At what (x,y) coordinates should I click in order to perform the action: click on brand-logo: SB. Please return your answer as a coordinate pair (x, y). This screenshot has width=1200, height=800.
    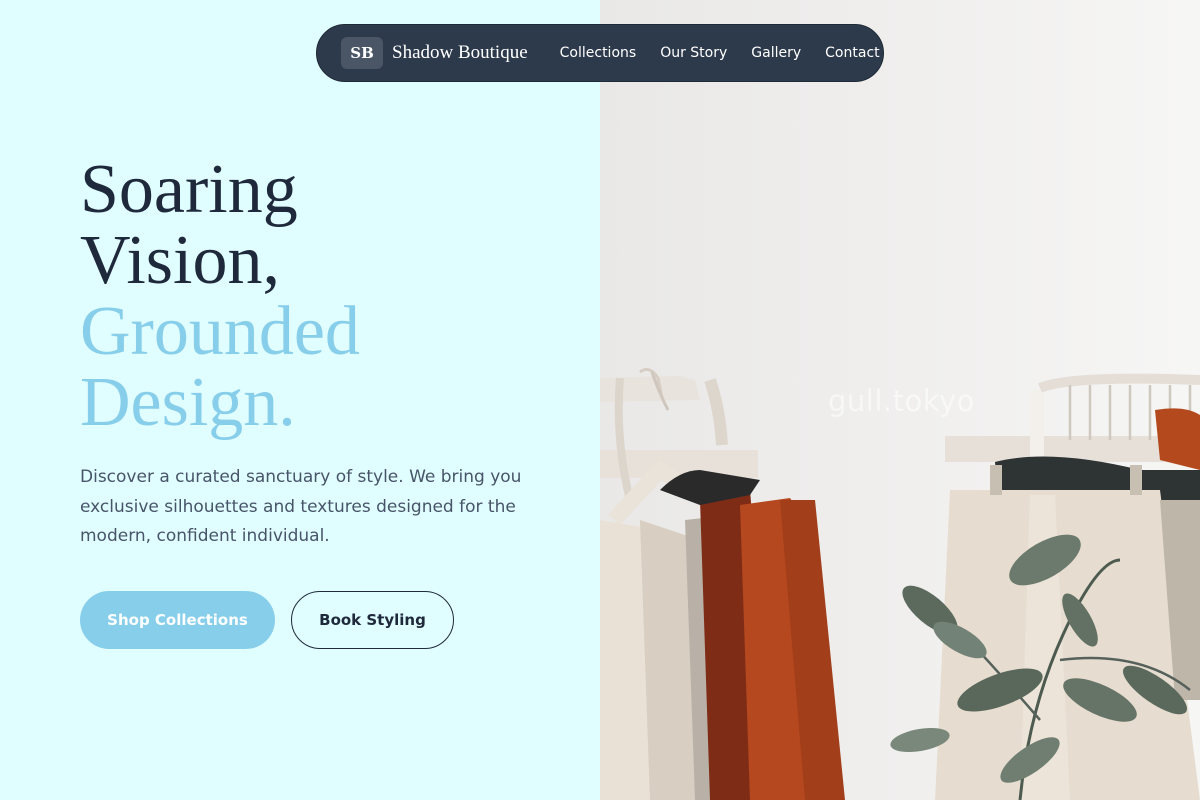
    Looking at the image, I should click on (362, 53).